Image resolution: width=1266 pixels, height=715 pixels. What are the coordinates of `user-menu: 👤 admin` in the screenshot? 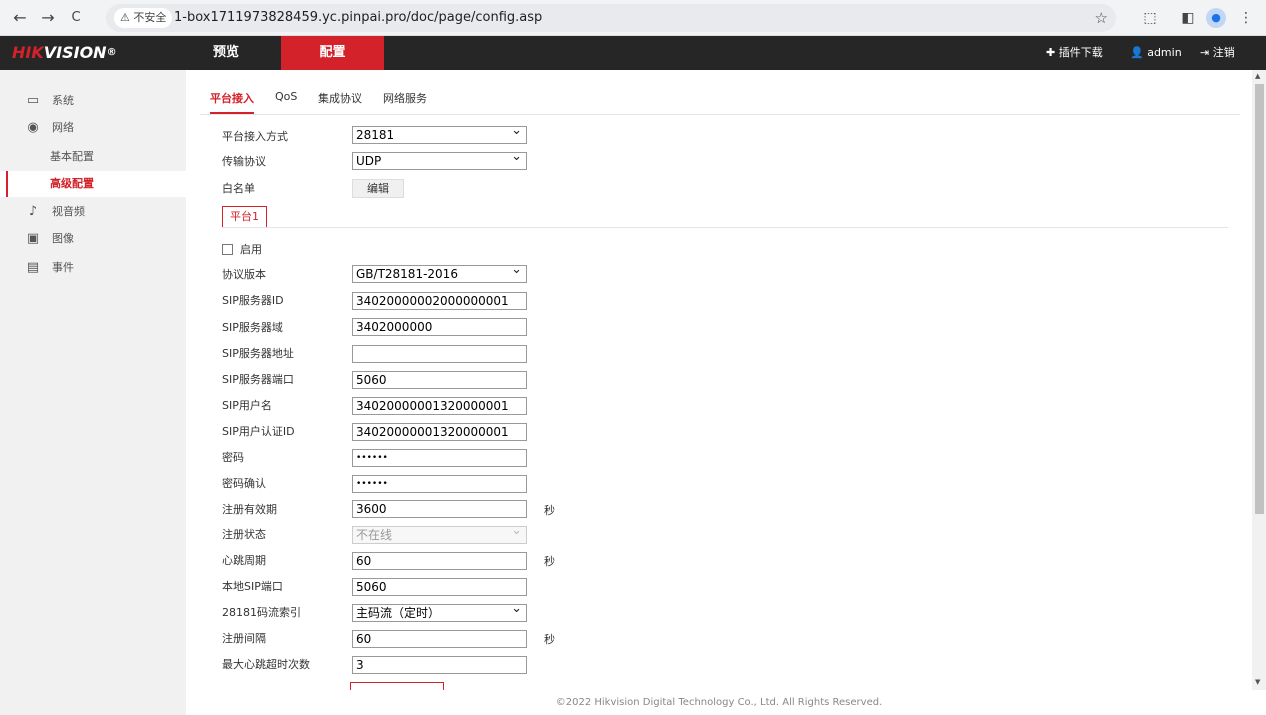 It's located at (1156, 53).